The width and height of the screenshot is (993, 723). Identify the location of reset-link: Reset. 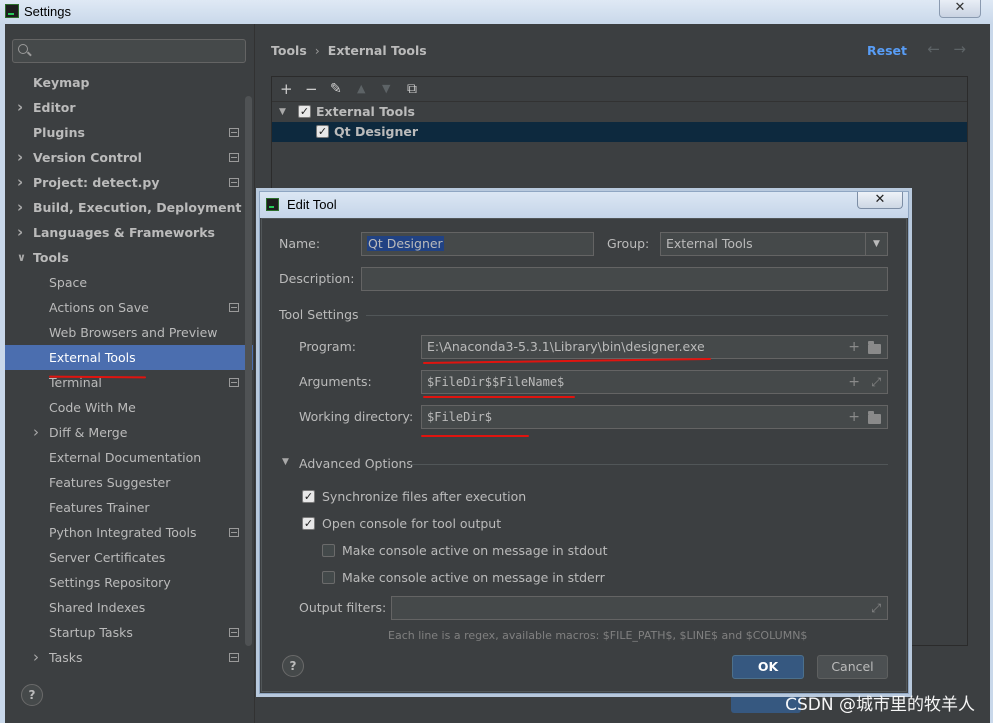
(887, 50).